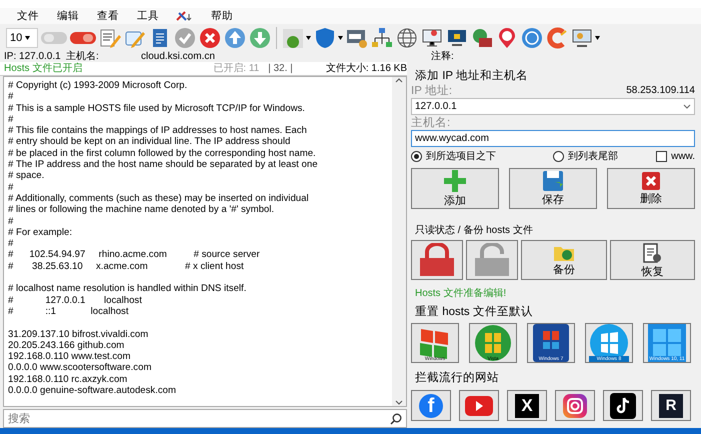 This screenshot has width=701, height=434. I want to click on editor-line: # lines or following the machine name denoted by a '#' symbol., so click(142, 210).